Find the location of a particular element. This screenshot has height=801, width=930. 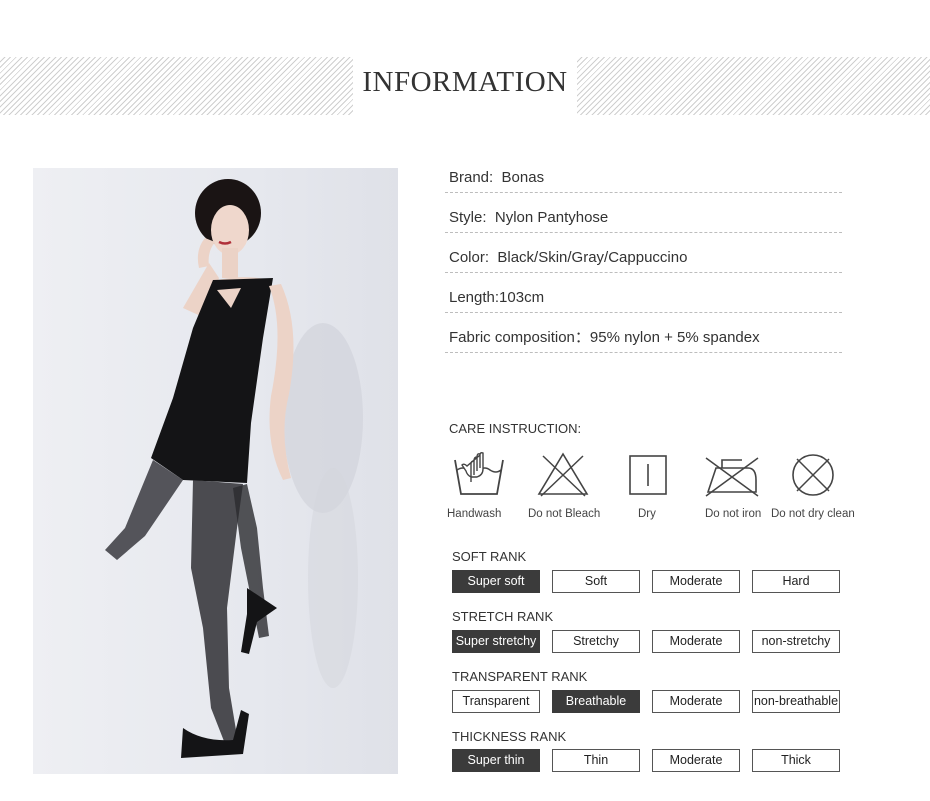

soft-rank-option: Moderate is located at coordinates (696, 581).